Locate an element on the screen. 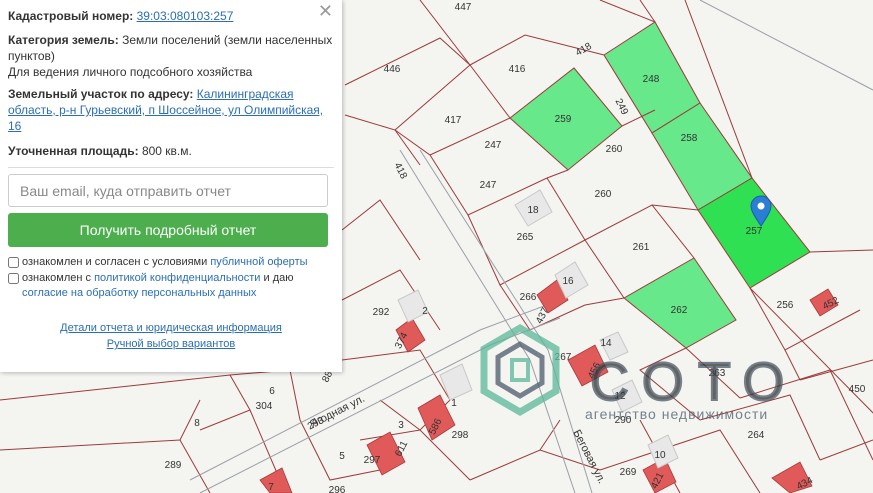 This screenshot has width=873, height=493. parcel-number-label: 2 is located at coordinates (425, 311).